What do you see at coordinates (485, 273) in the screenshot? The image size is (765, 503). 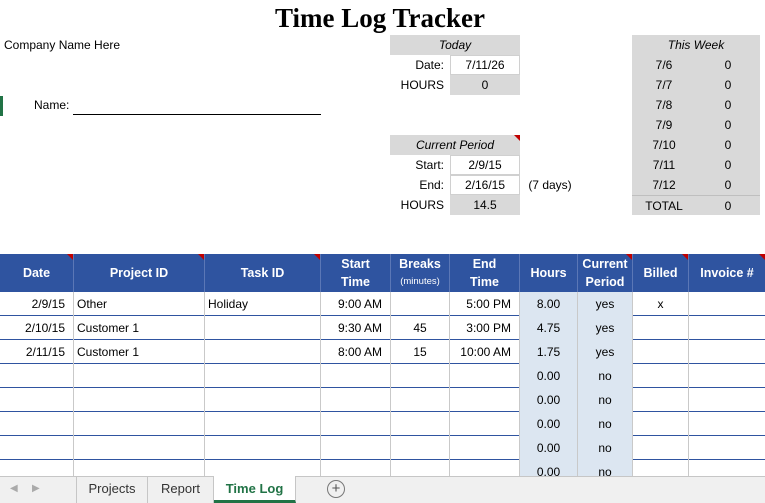 I see `col-header-end-time: End Time` at bounding box center [485, 273].